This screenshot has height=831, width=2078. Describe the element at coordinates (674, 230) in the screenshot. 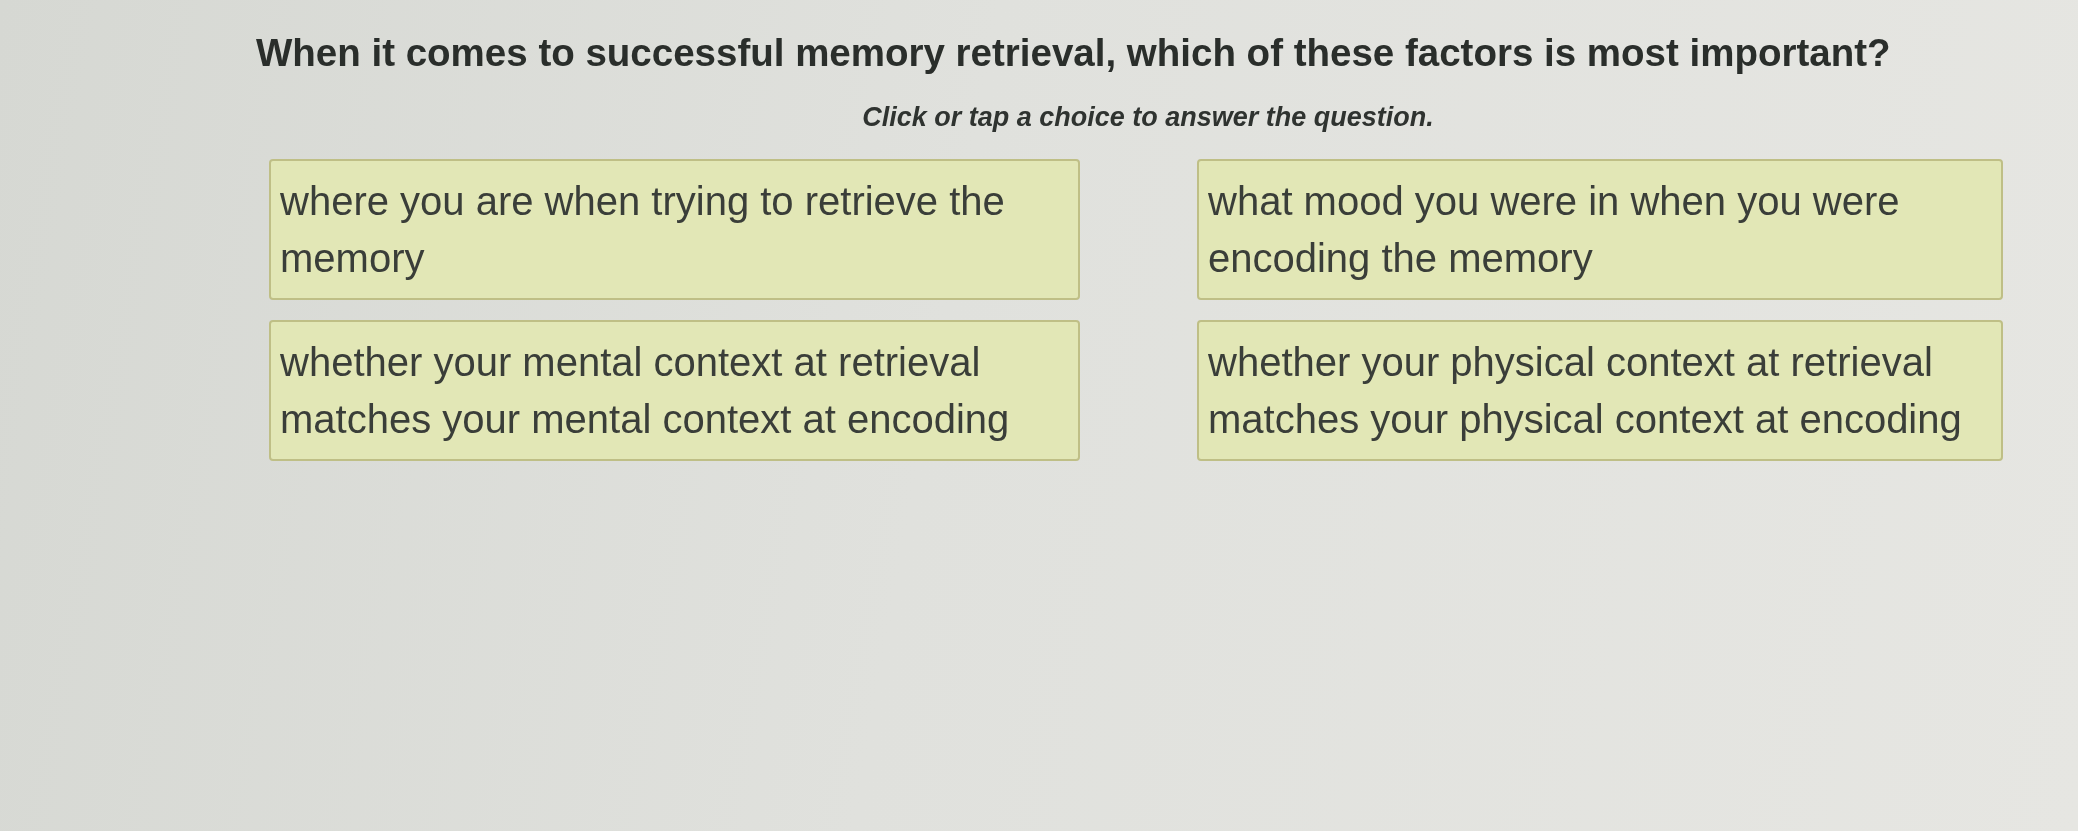

I see `answer-choice: where you are when trying to retrieve the memory` at that location.